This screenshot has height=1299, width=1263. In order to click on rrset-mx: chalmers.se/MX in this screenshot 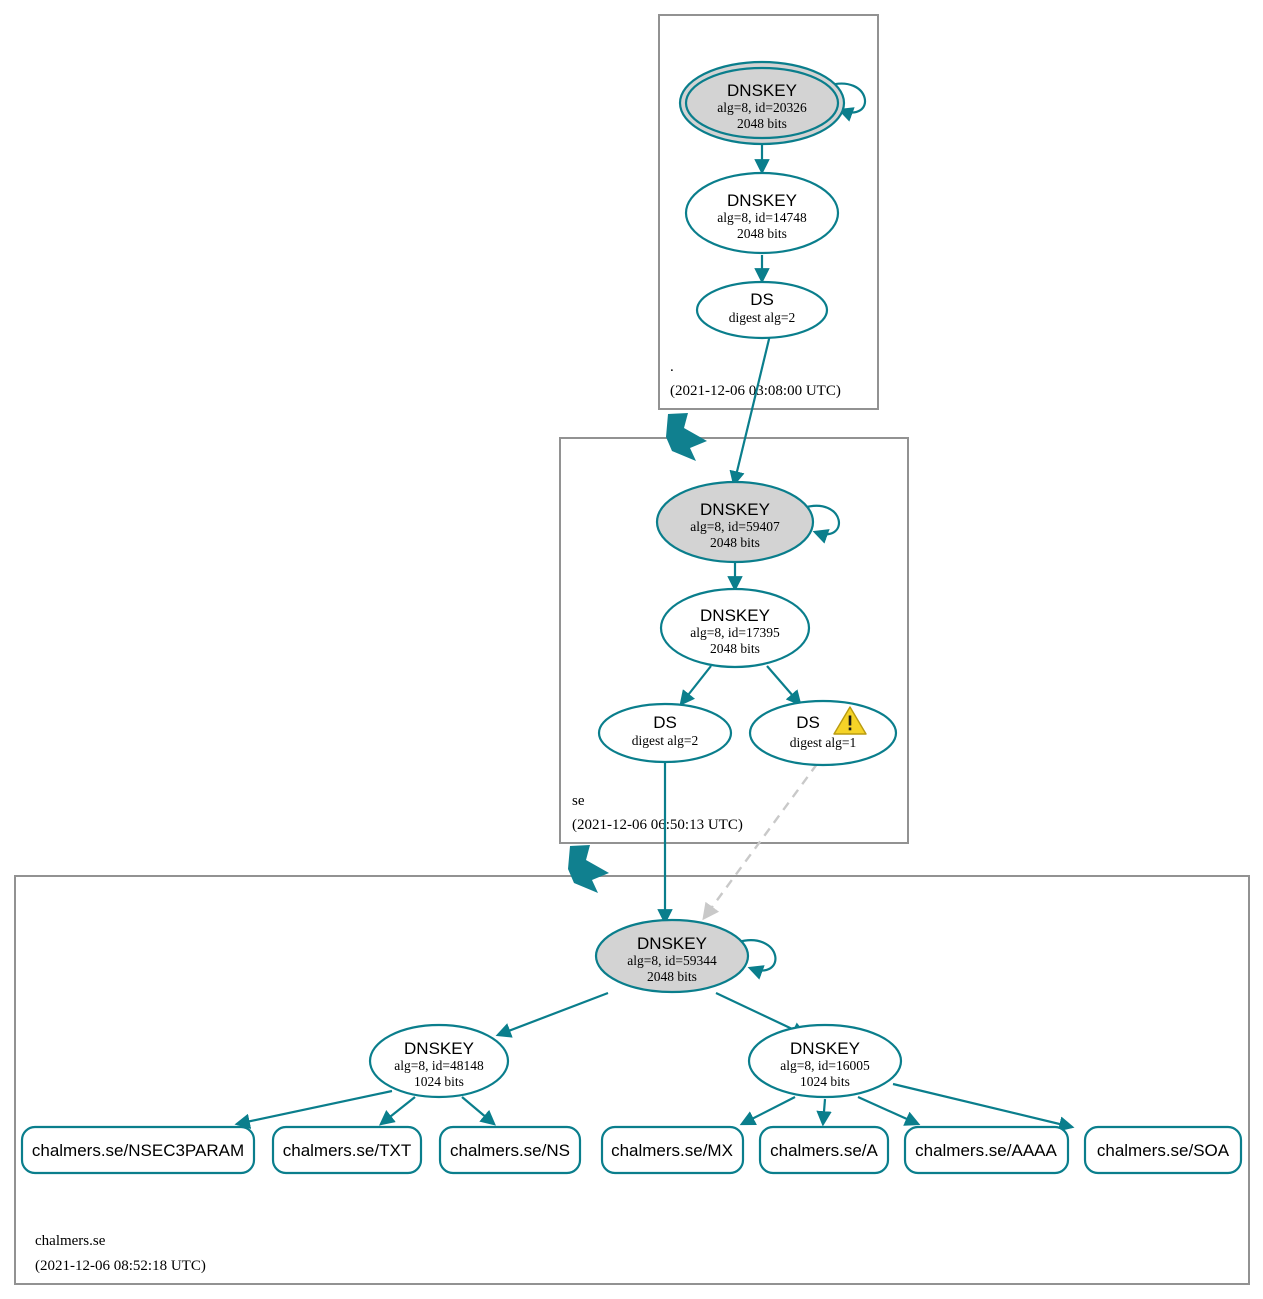, I will do `click(672, 1150)`.